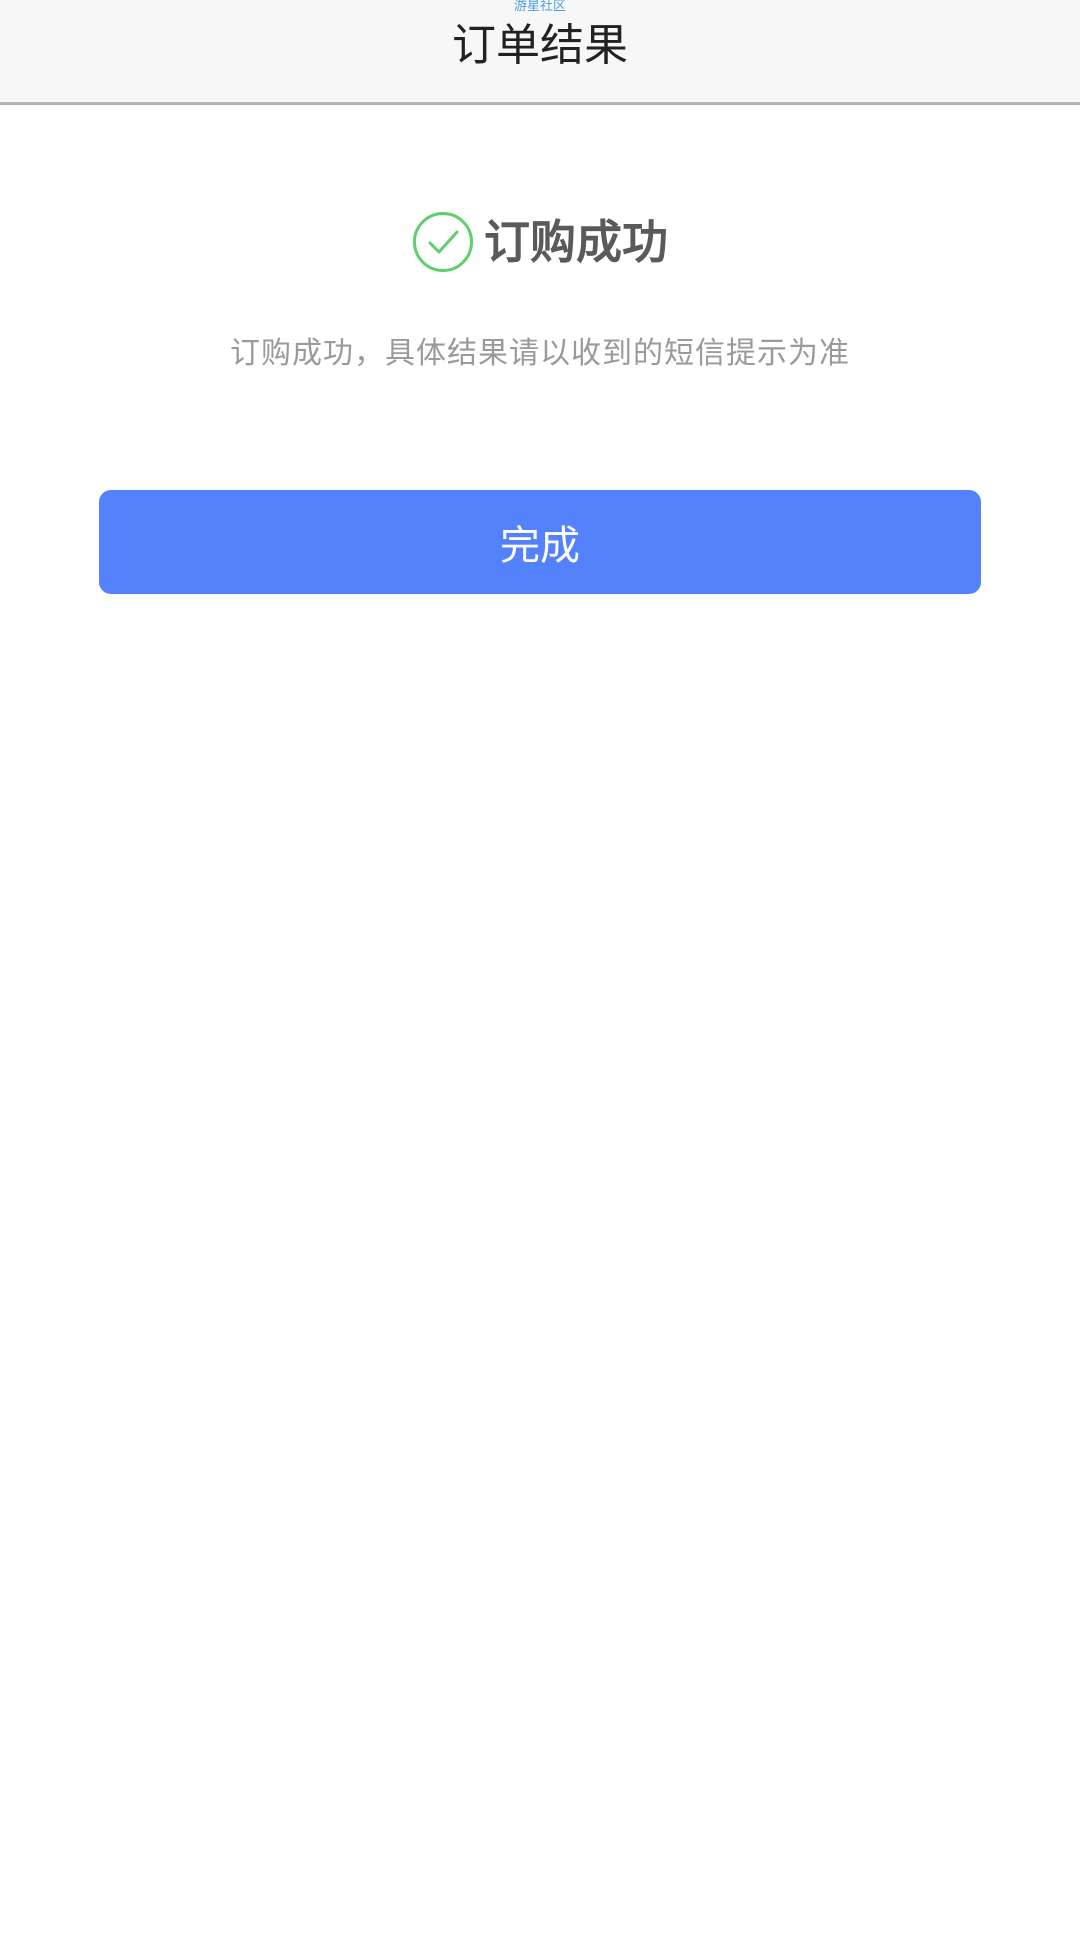 The image size is (1080, 1938). I want to click on result-status: 订购成功, so click(540, 242).